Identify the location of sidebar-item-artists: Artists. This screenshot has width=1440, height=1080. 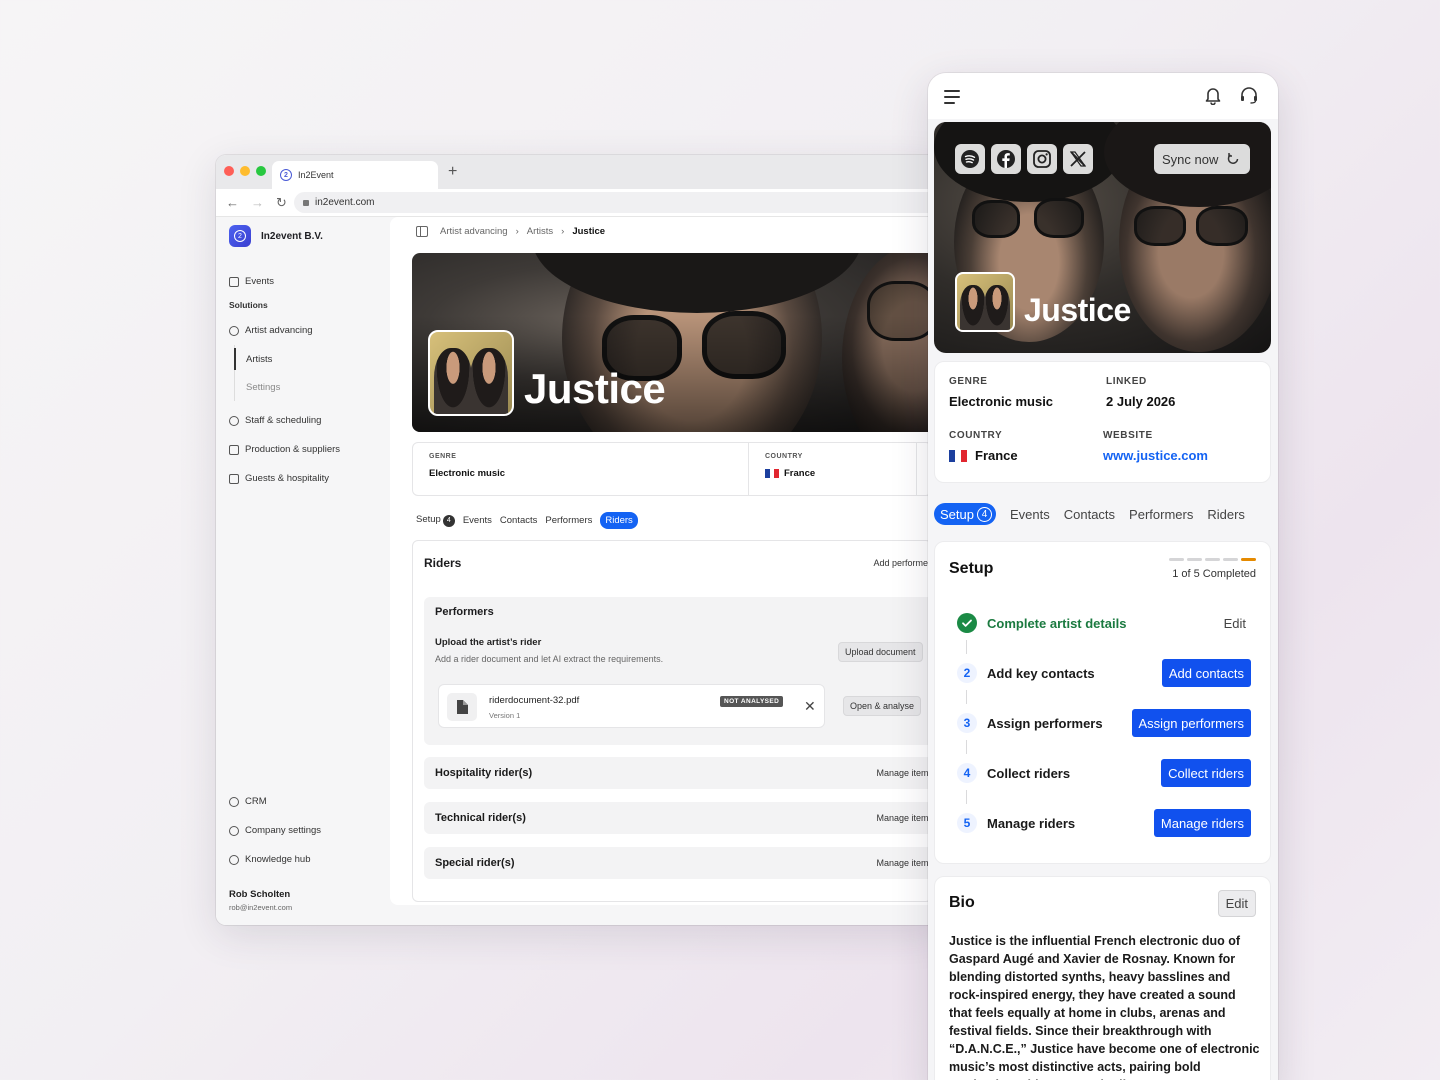
(312, 359).